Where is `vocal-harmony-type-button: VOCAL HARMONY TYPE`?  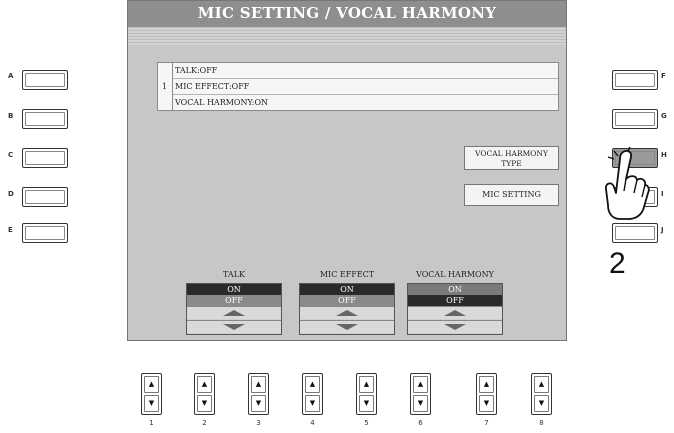
vocal-harmony-type-button: VOCAL HARMONY TYPE is located at coordinates (511, 158).